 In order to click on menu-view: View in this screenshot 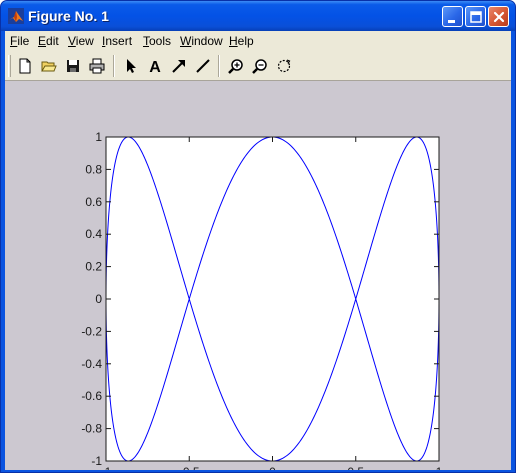, I will do `click(81, 41)`.